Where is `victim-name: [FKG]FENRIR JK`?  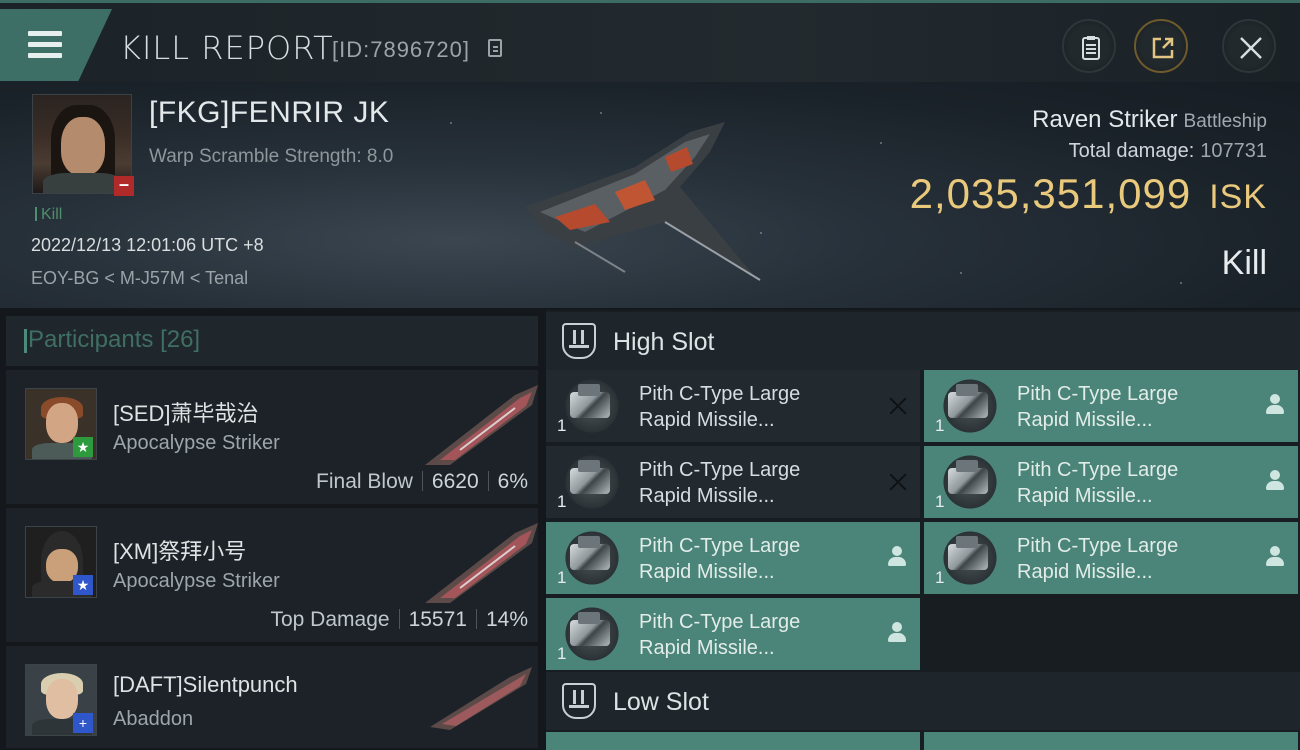 victim-name: [FKG]FENRIR JK is located at coordinates (269, 113).